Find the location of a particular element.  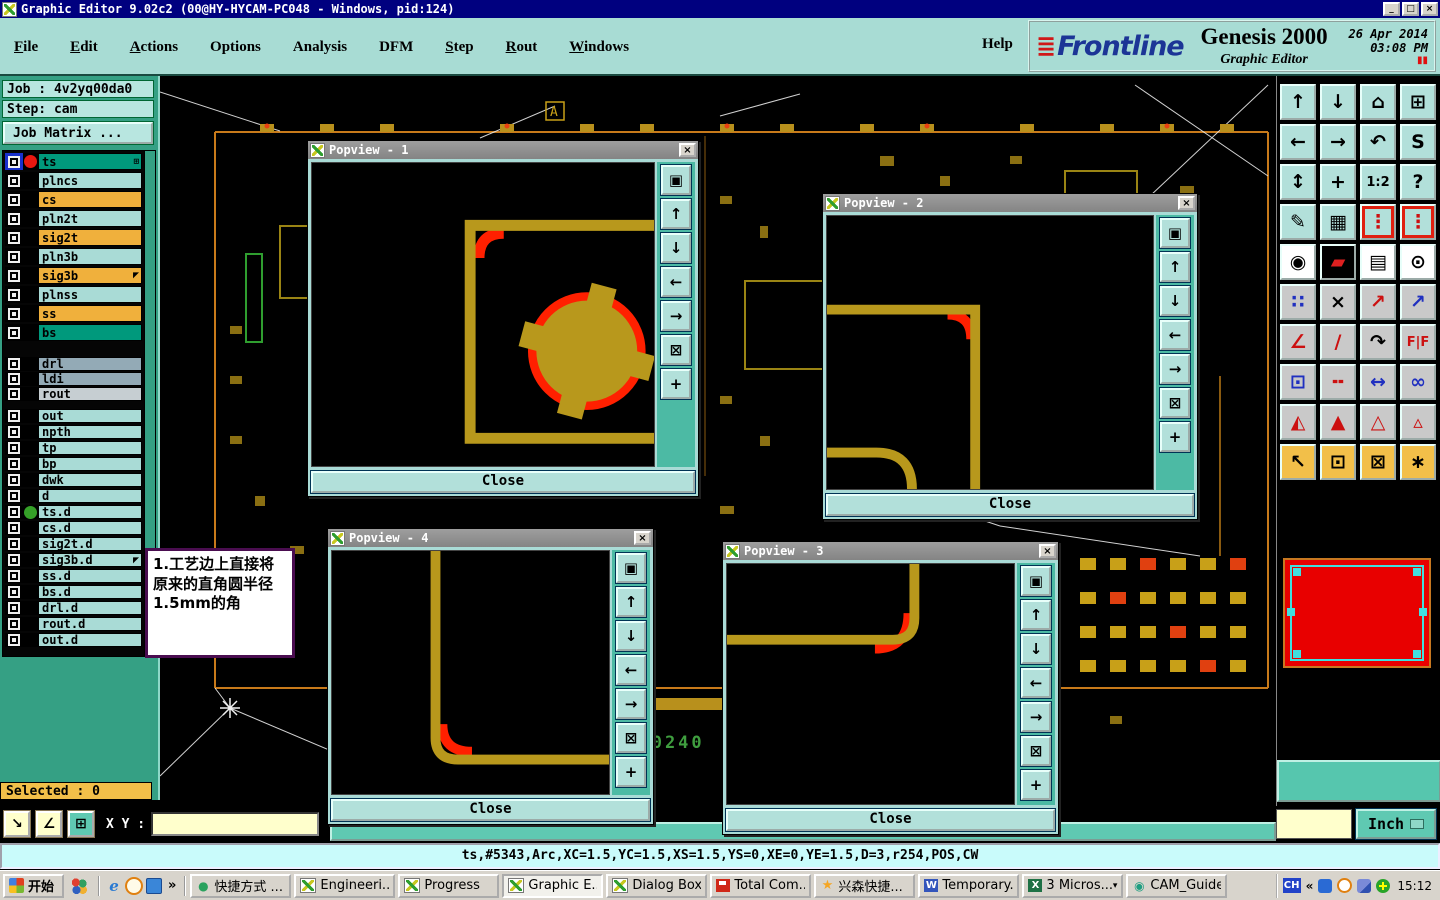

serpentine-view-button: S is located at coordinates (1418, 142).